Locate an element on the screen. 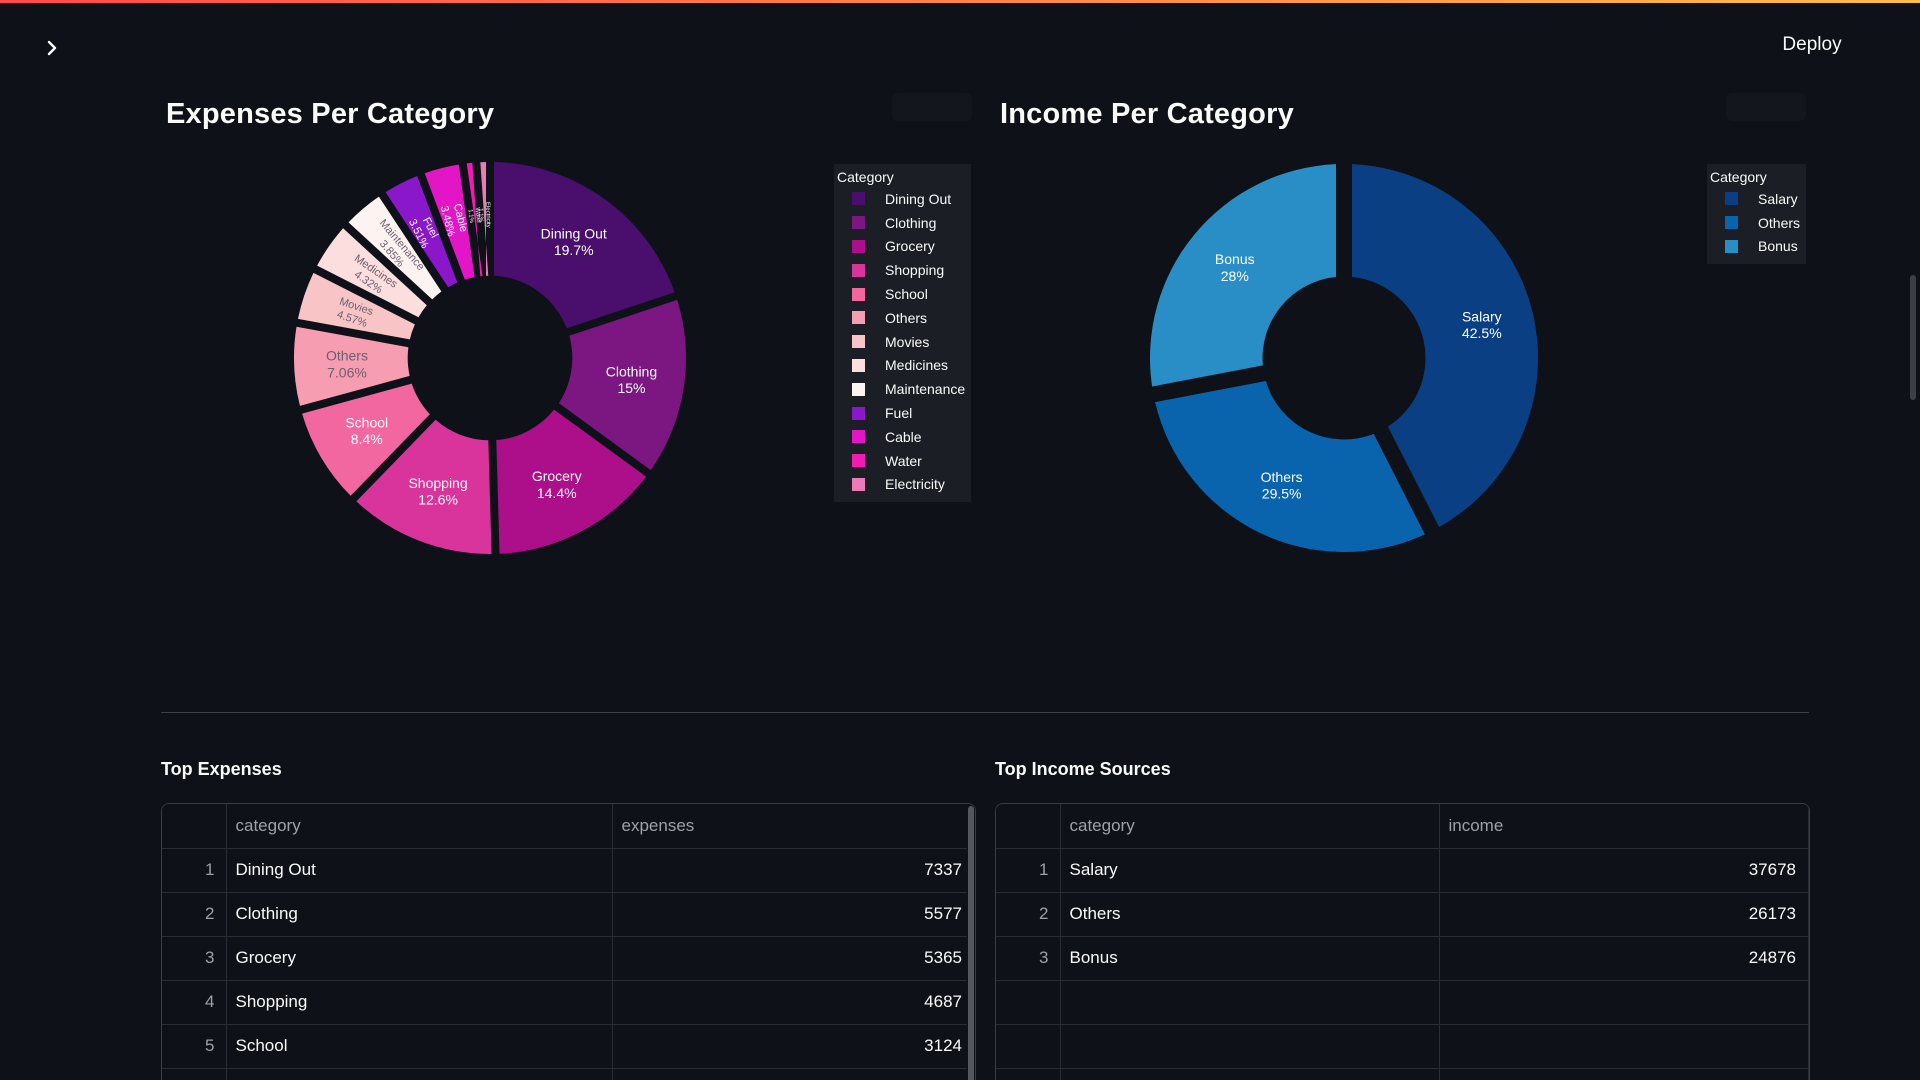 The height and width of the screenshot is (1080, 1920). legend-item-fuel: Fuel is located at coordinates (901, 413).